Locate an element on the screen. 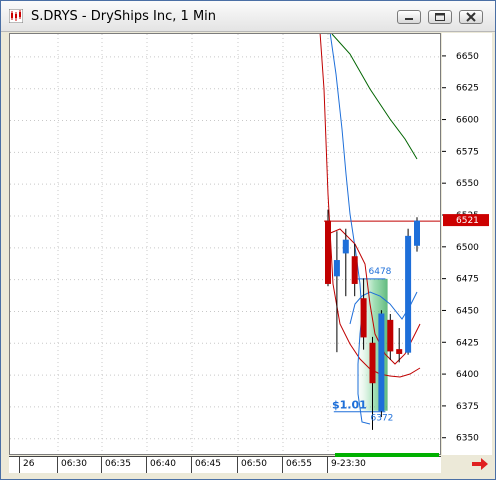 The image size is (496, 480). range-low-label: 6372 is located at coordinates (382, 419).